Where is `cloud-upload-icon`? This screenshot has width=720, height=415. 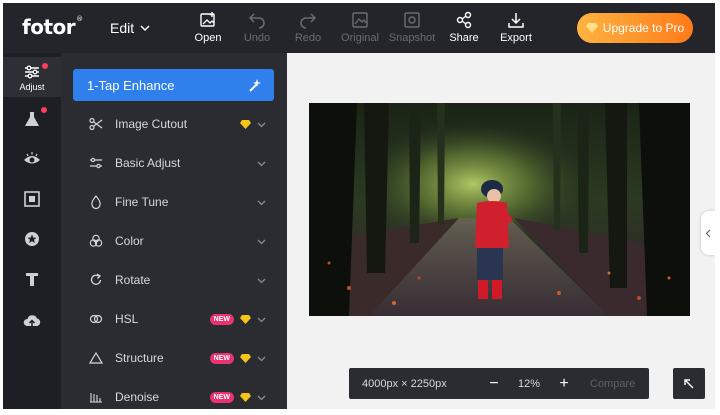 cloud-upload-icon is located at coordinates (32, 321).